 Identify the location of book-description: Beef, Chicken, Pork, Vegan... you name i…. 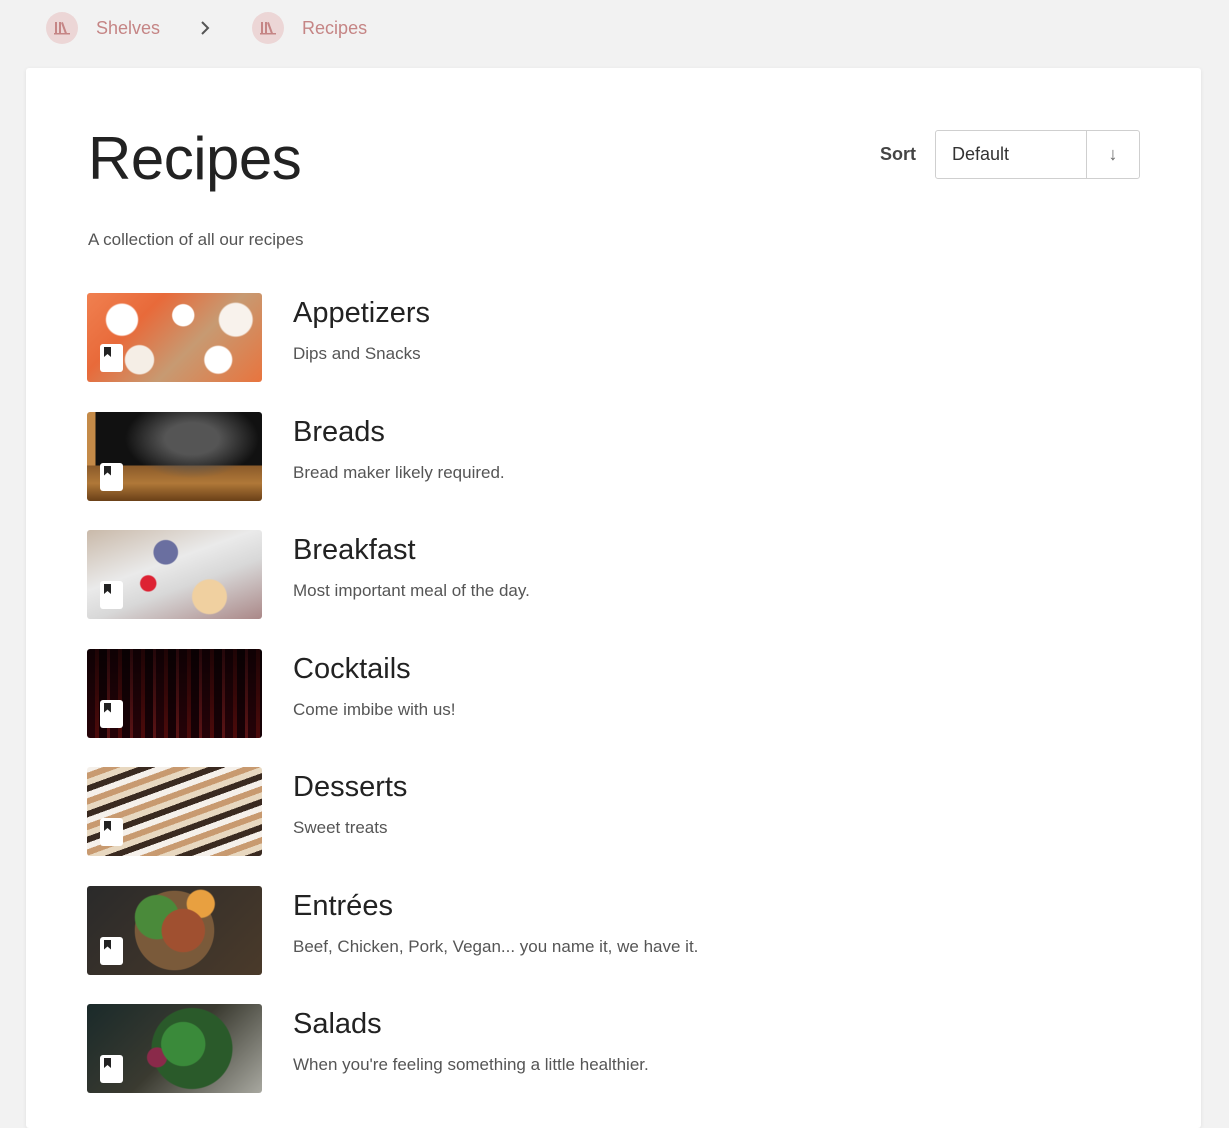
(496, 946).